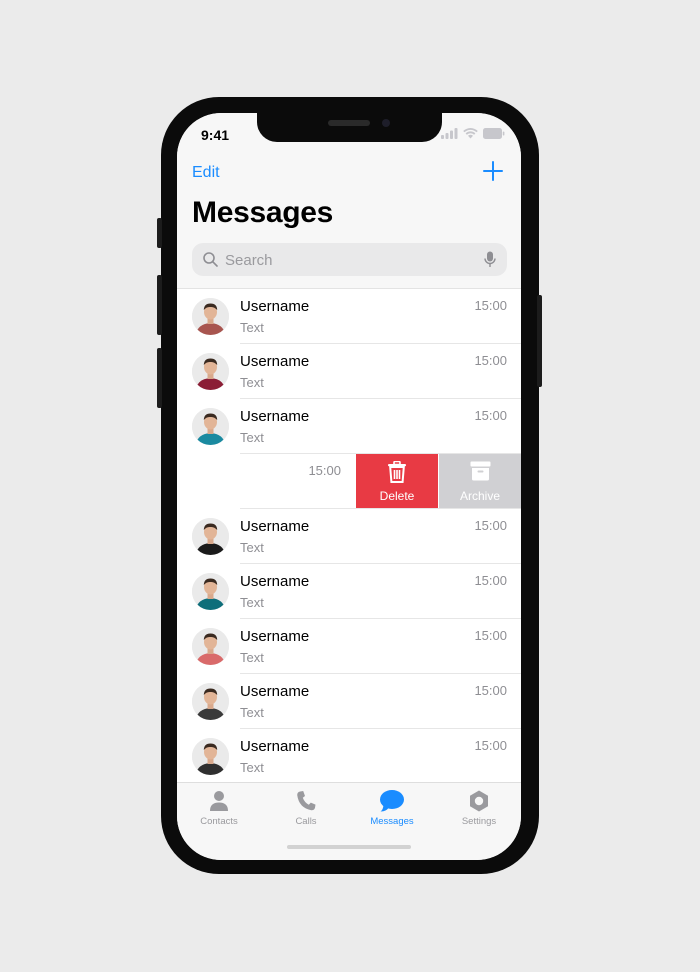  Describe the element at coordinates (349, 123) in the screenshot. I see `speaker-grille` at that location.